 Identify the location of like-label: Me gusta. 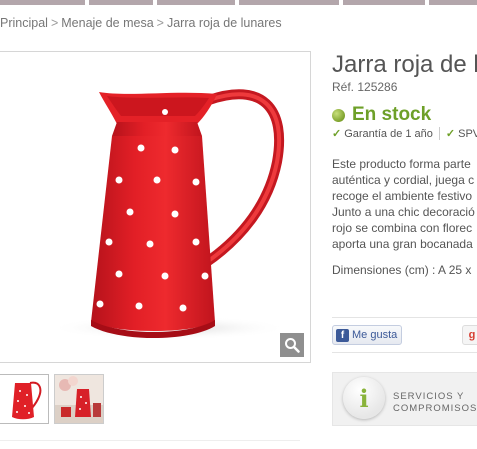
(375, 335).